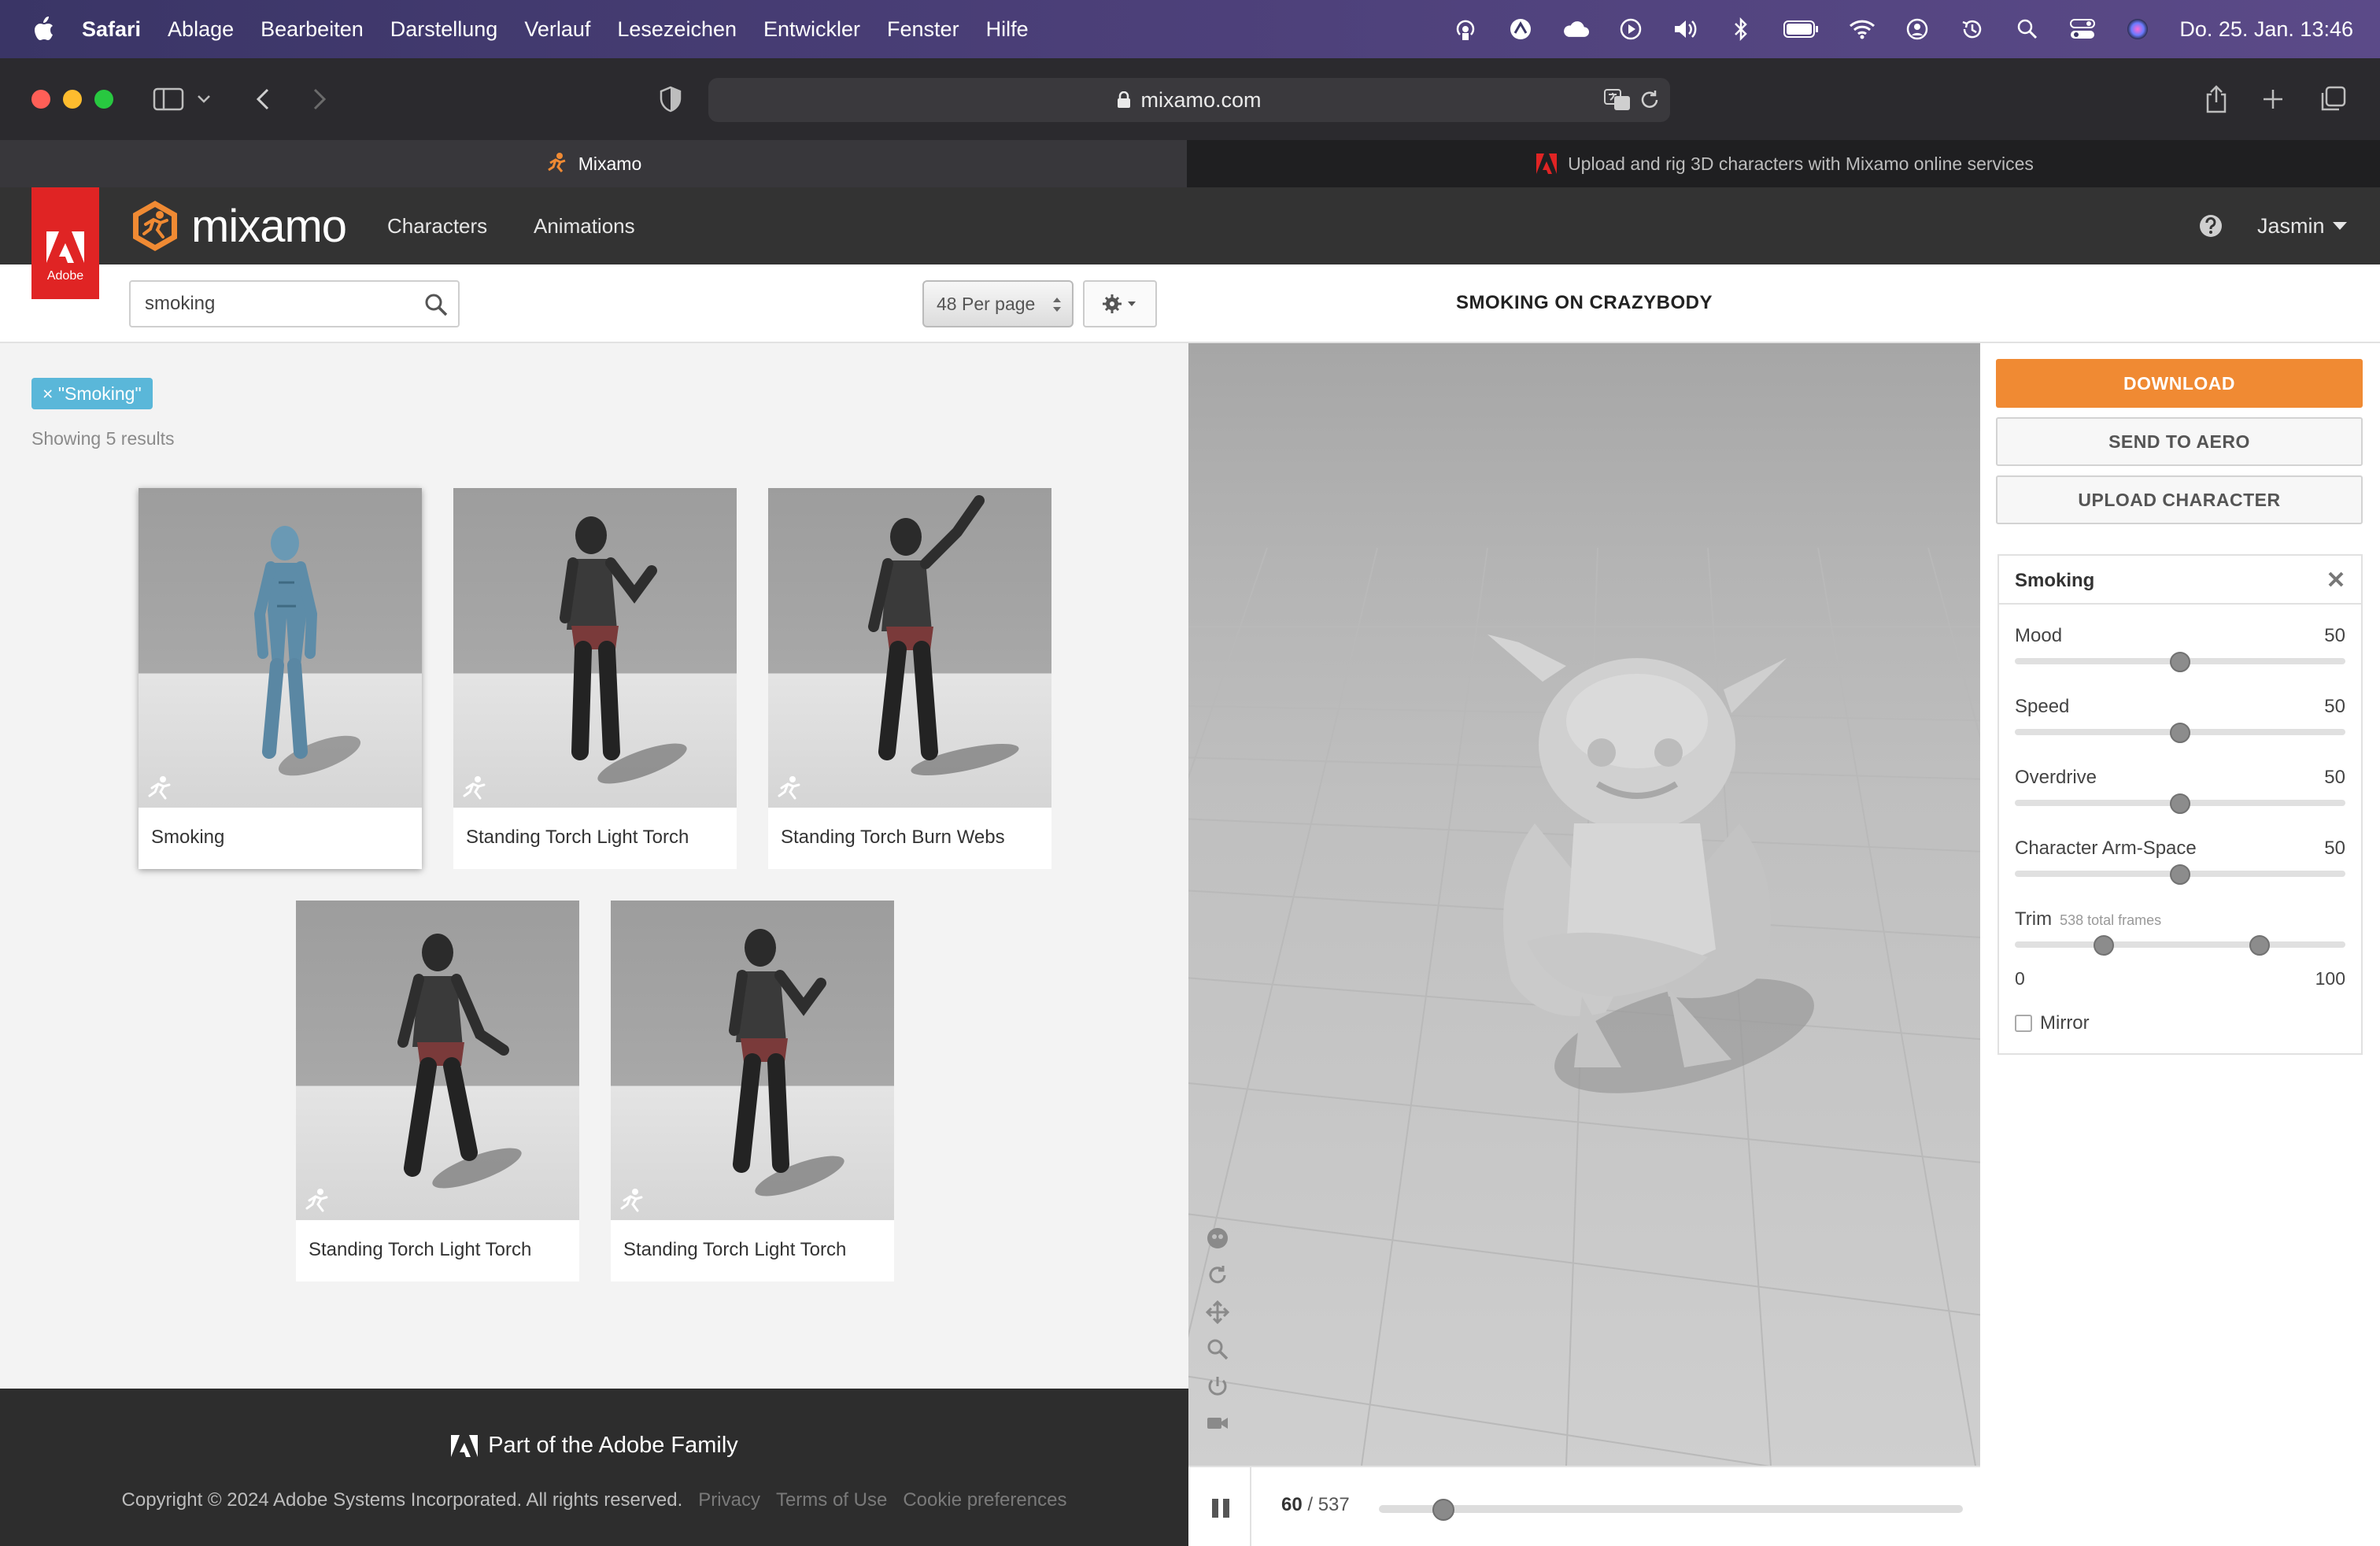 The height and width of the screenshot is (1546, 2380). I want to click on rotate-icon, so click(1217, 1275).